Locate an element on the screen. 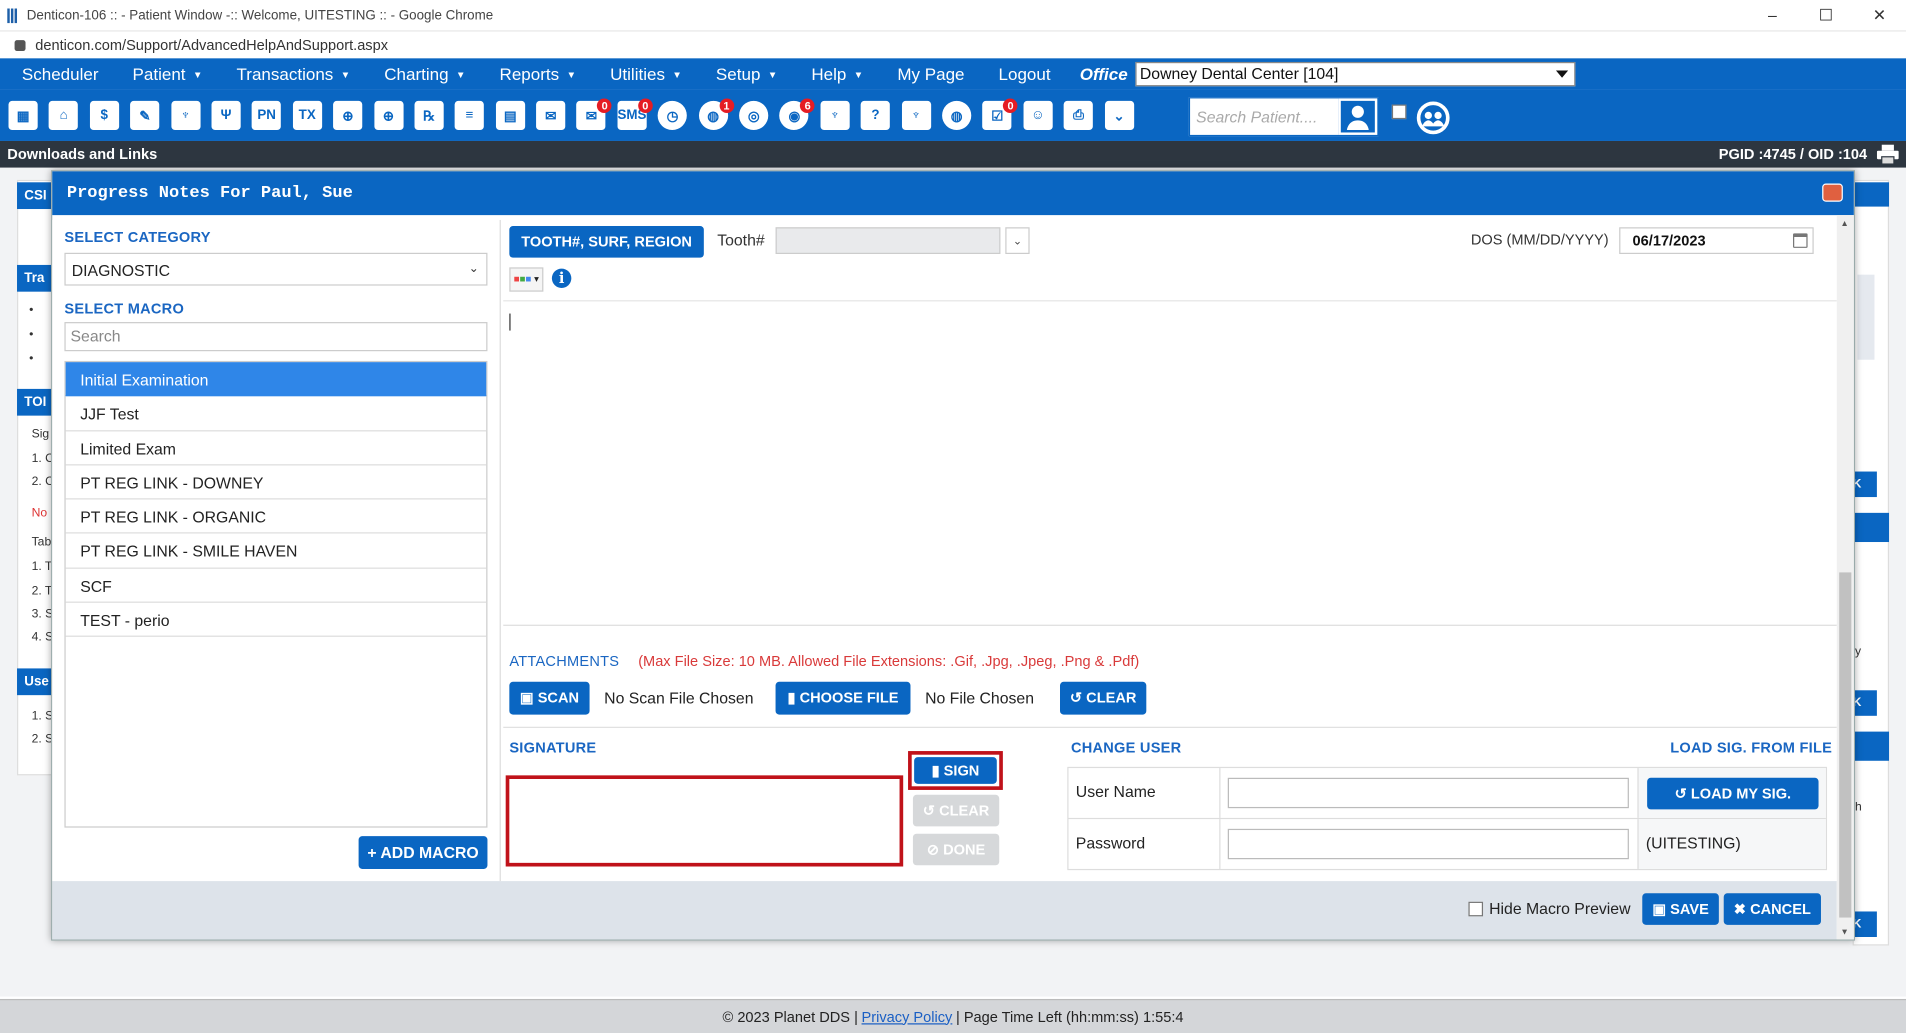  macro-search-input: Search is located at coordinates (276, 337).